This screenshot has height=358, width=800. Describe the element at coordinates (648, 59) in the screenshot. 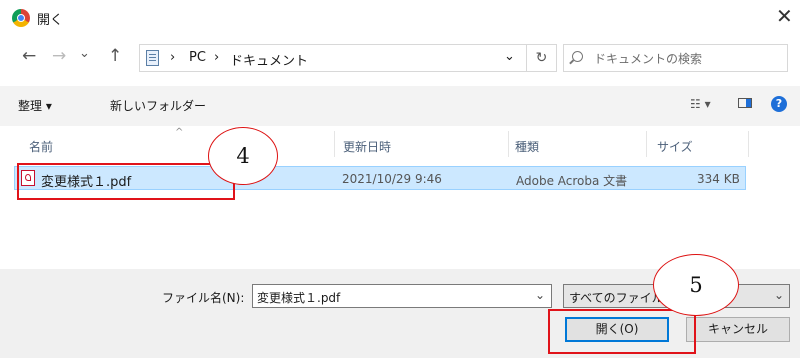

I see `search-placeholder: ドキュメントの検索` at that location.